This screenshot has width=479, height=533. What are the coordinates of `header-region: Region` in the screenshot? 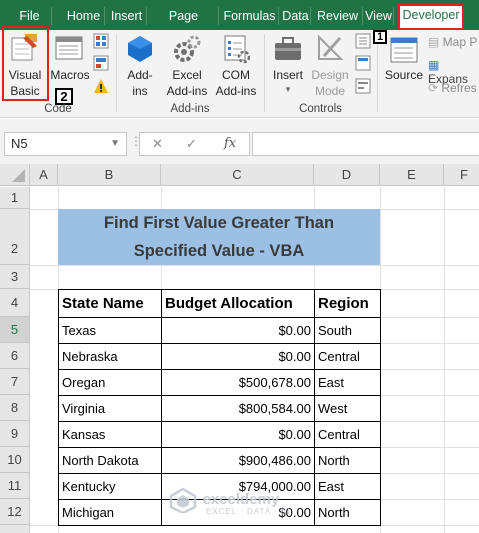 It's located at (347, 303).